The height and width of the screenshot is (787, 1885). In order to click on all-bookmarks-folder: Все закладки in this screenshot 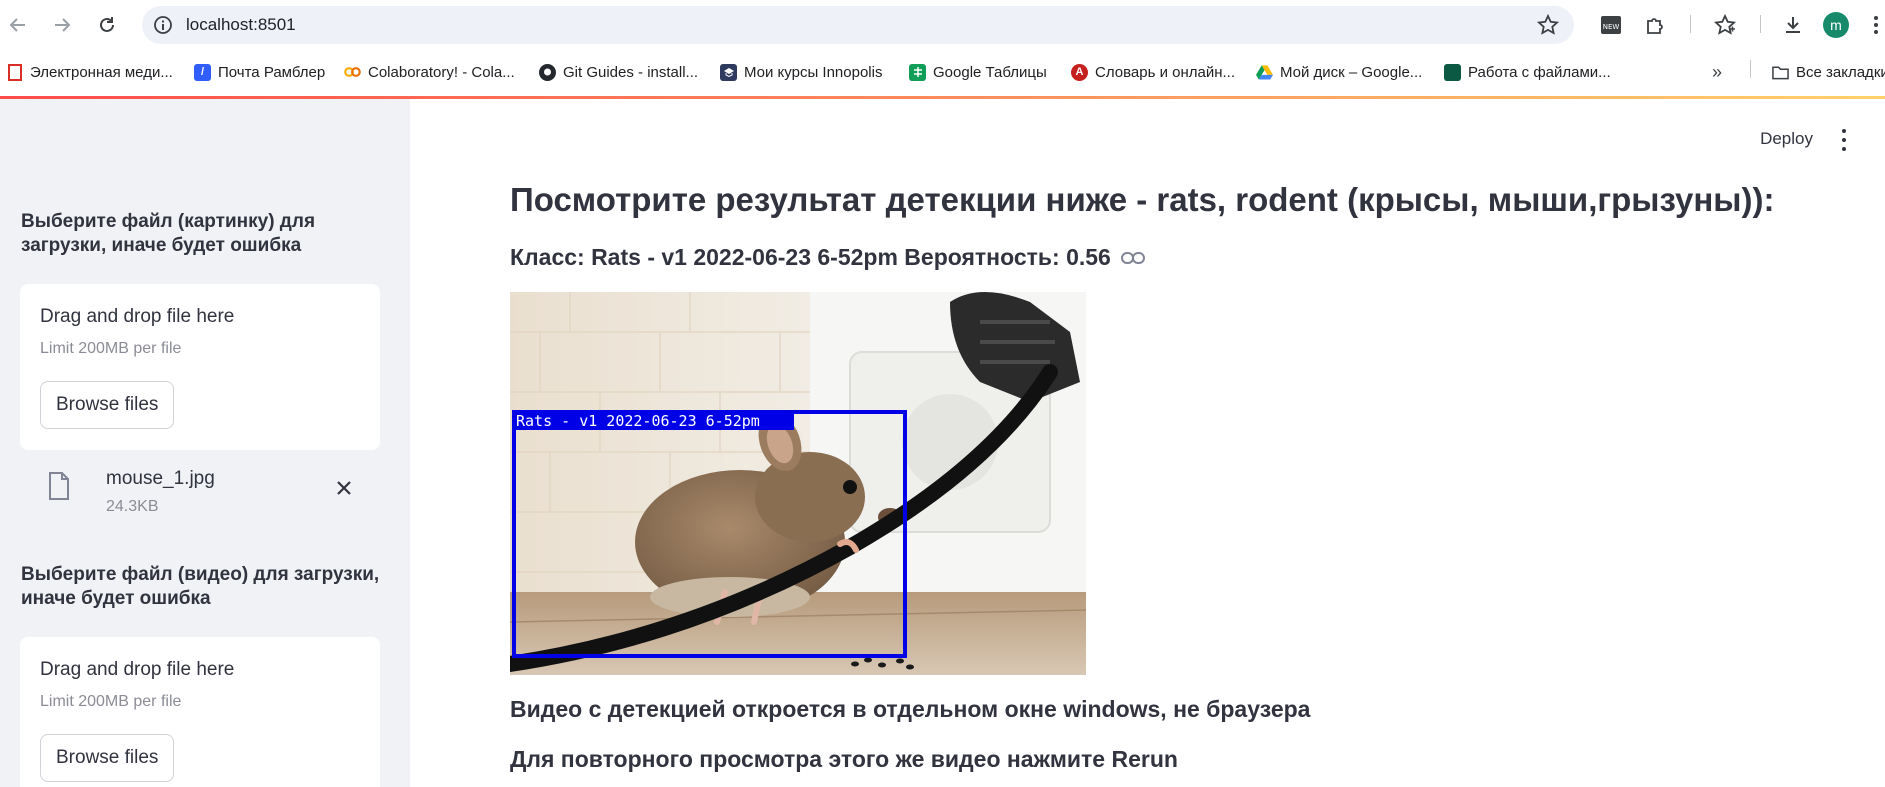, I will do `click(1828, 72)`.